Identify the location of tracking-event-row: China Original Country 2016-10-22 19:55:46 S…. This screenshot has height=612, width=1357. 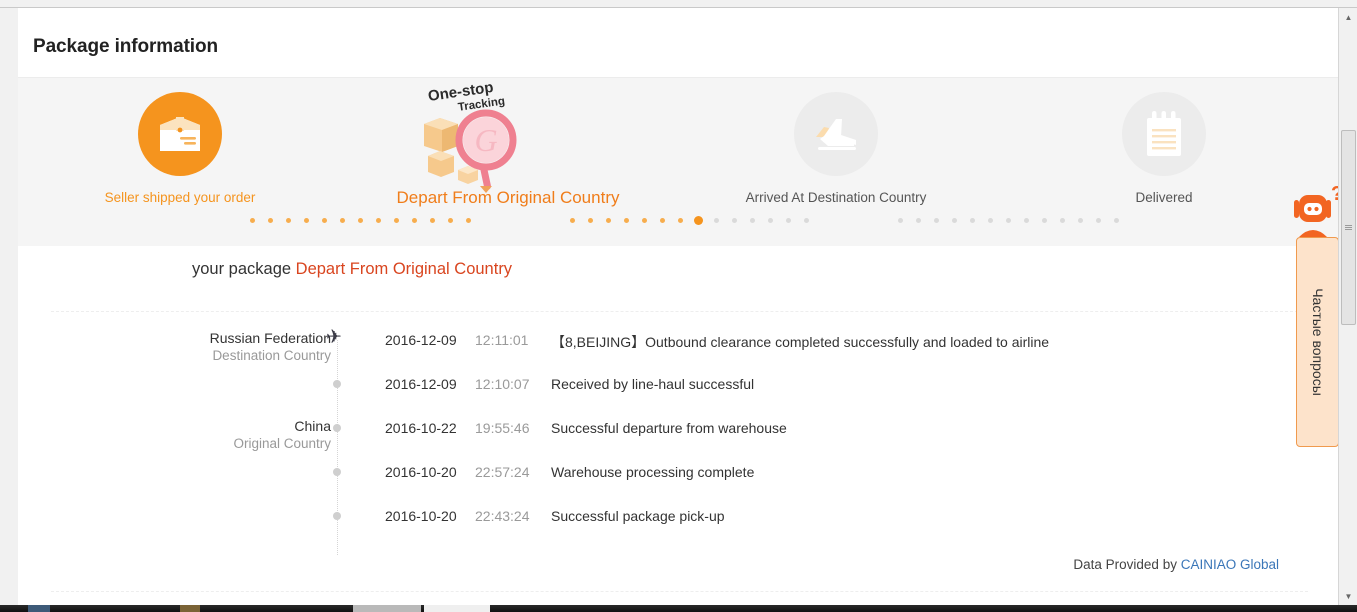
(678, 436).